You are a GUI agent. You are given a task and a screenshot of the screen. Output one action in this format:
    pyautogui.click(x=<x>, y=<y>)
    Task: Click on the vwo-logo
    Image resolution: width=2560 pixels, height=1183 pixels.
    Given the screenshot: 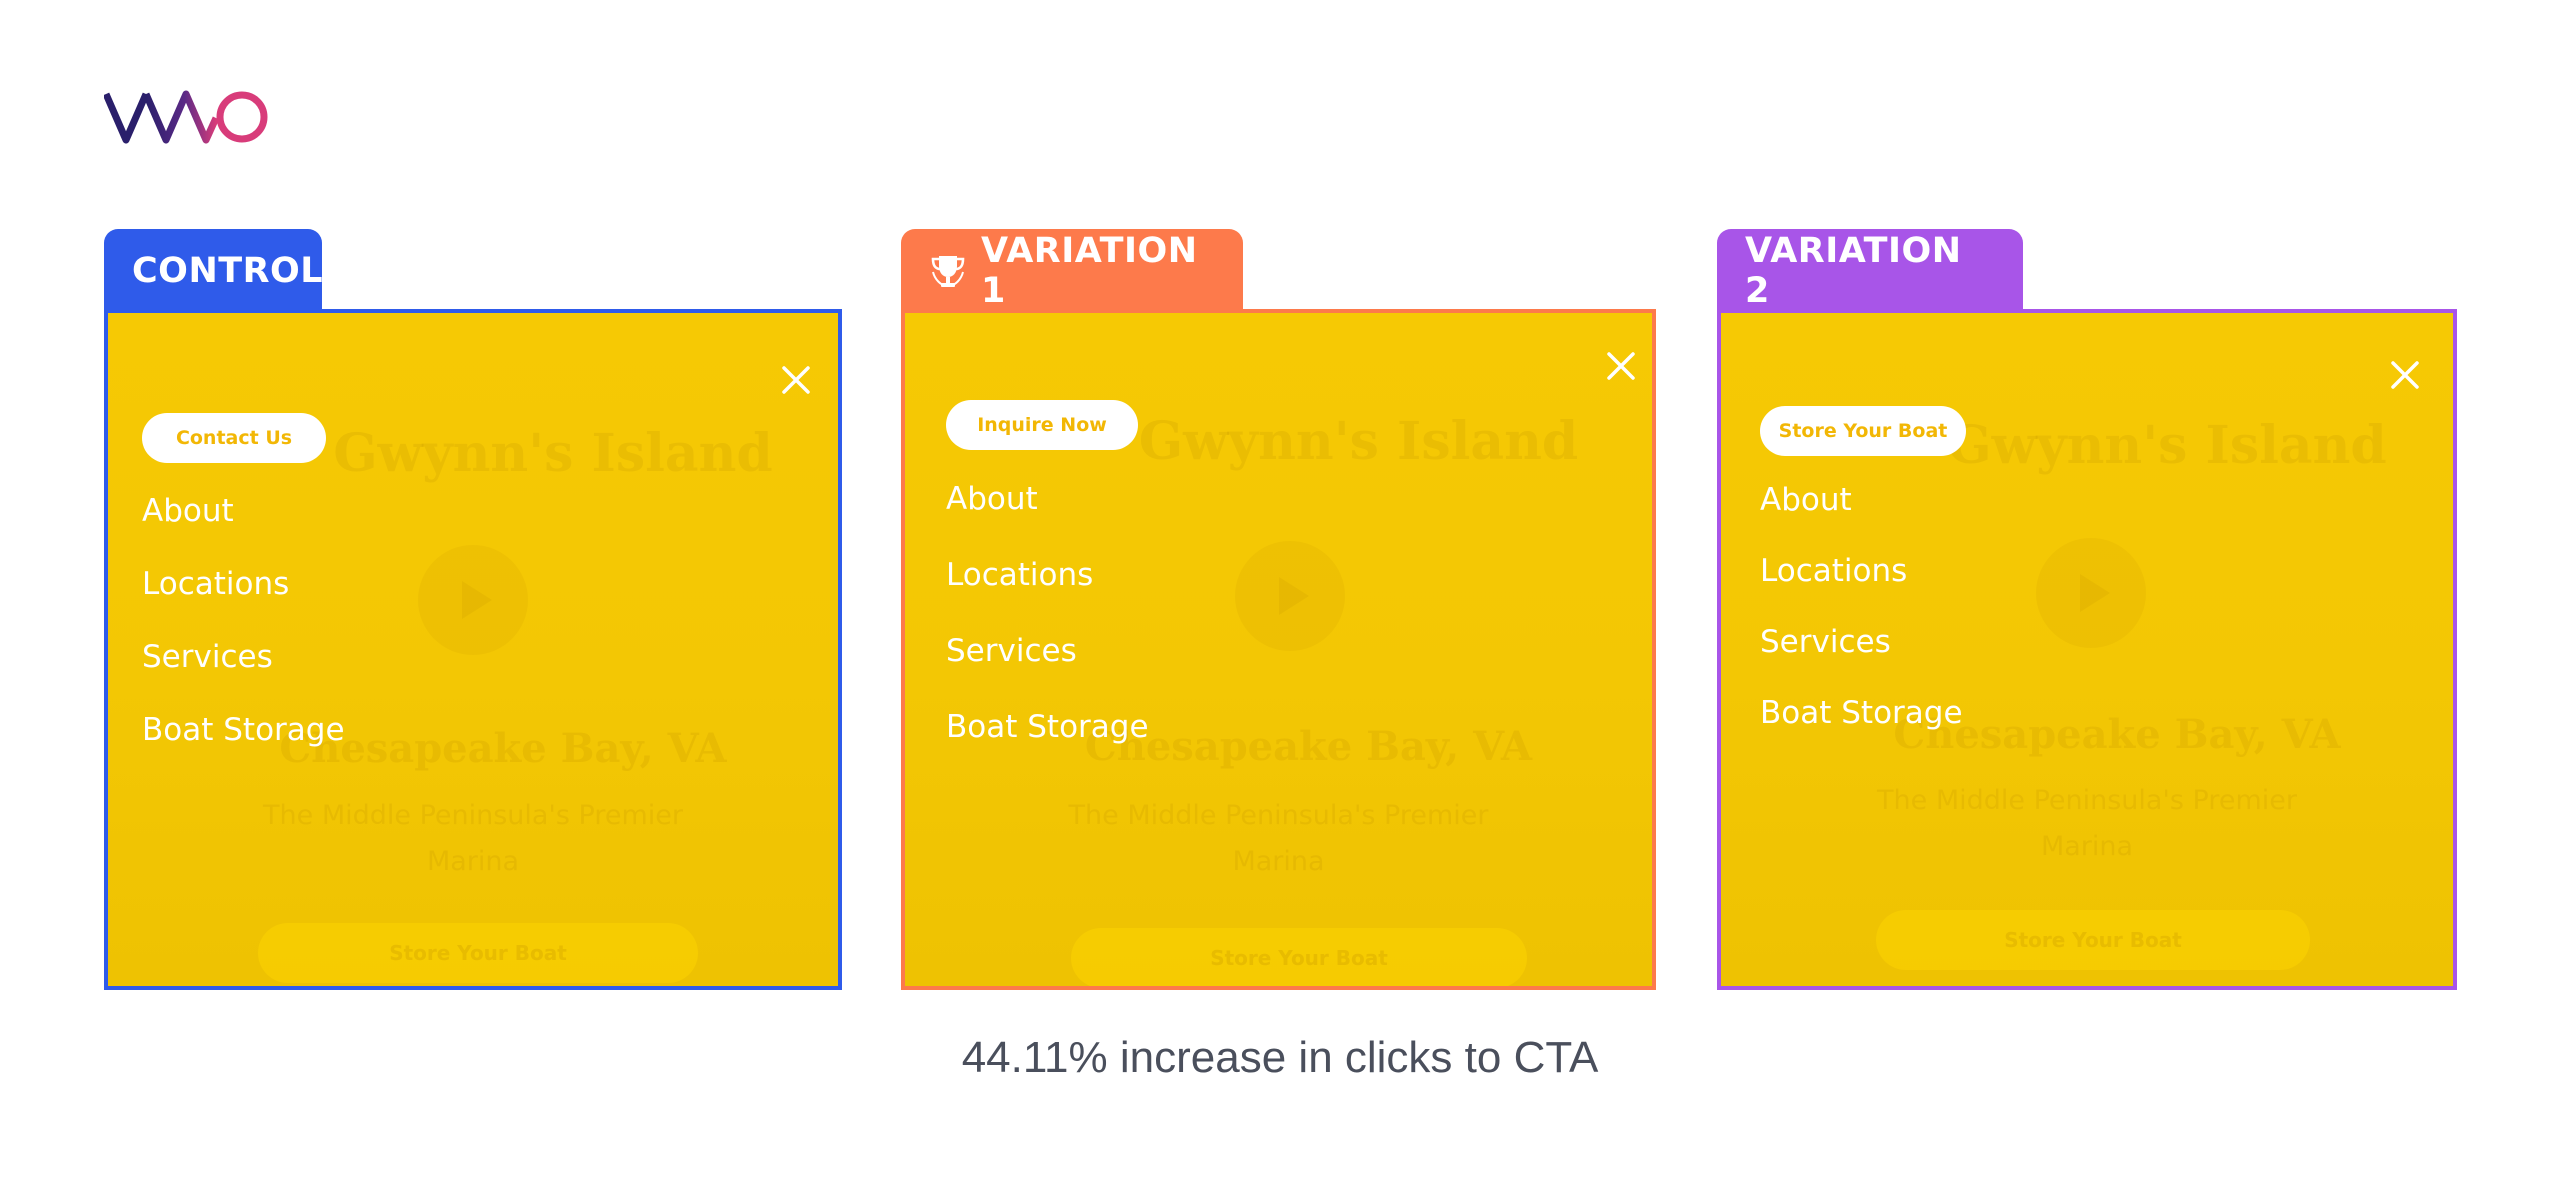 What is the action you would take?
    pyautogui.click(x=186, y=118)
    